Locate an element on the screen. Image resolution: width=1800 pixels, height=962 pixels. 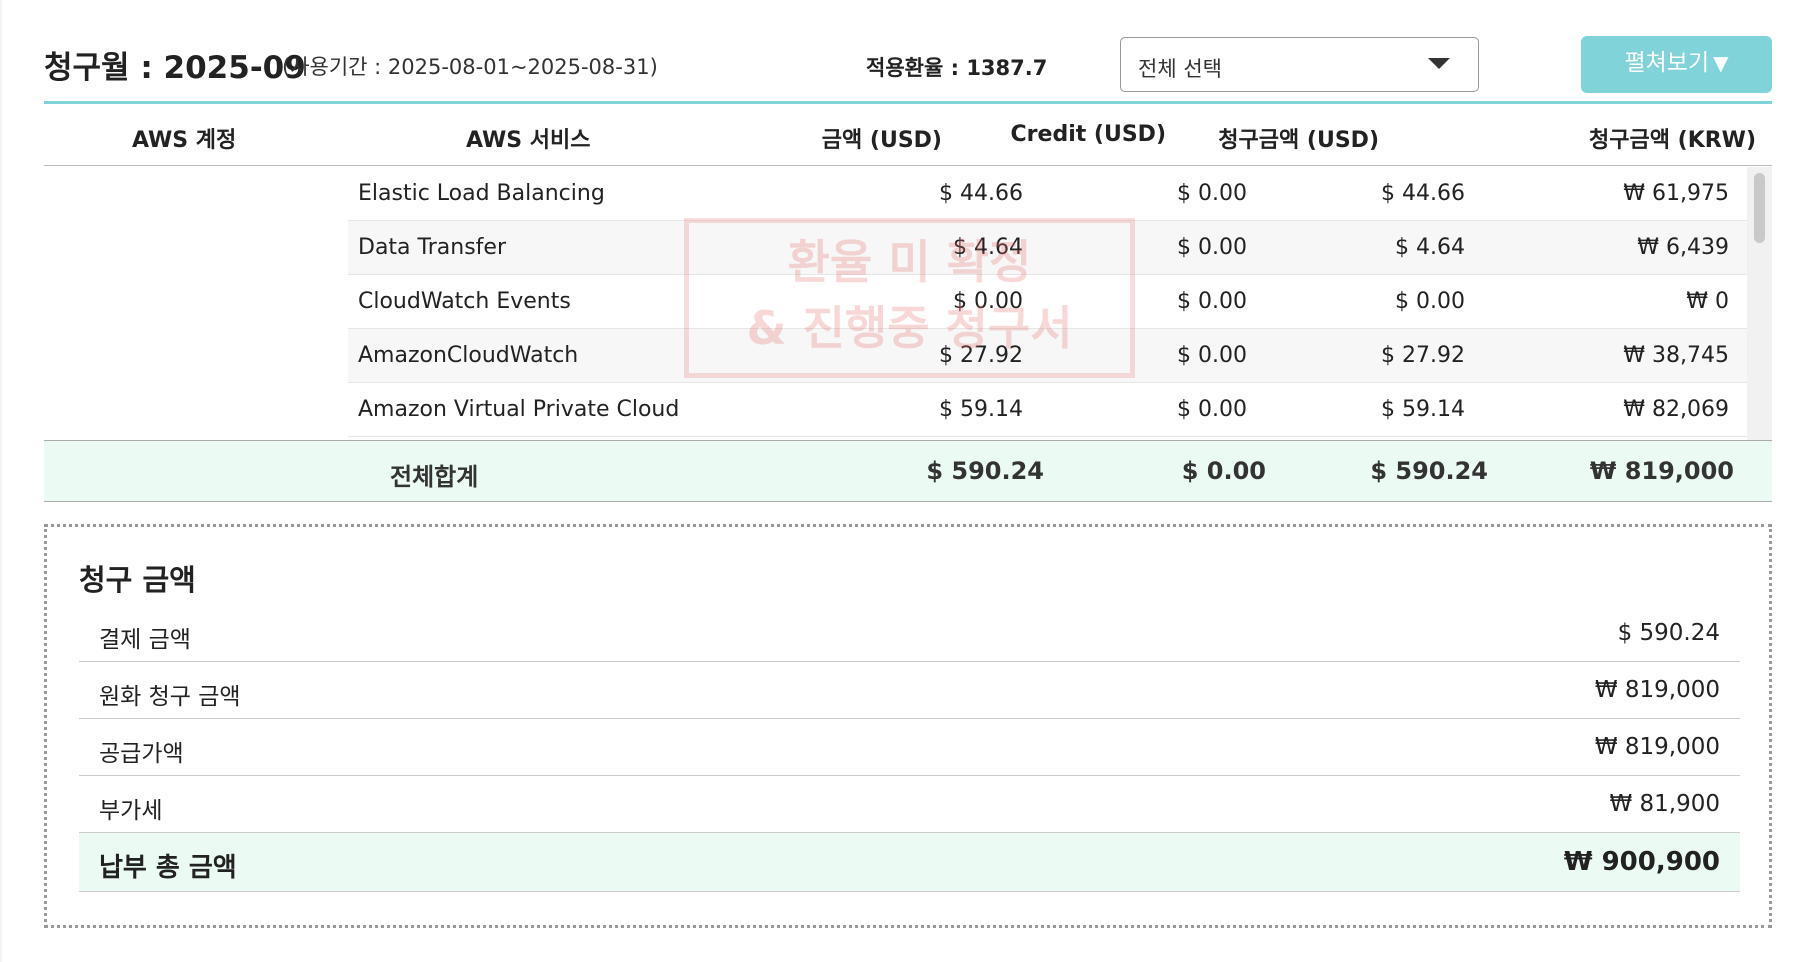
cell-service: AmazonCloudWatch is located at coordinates (468, 355).